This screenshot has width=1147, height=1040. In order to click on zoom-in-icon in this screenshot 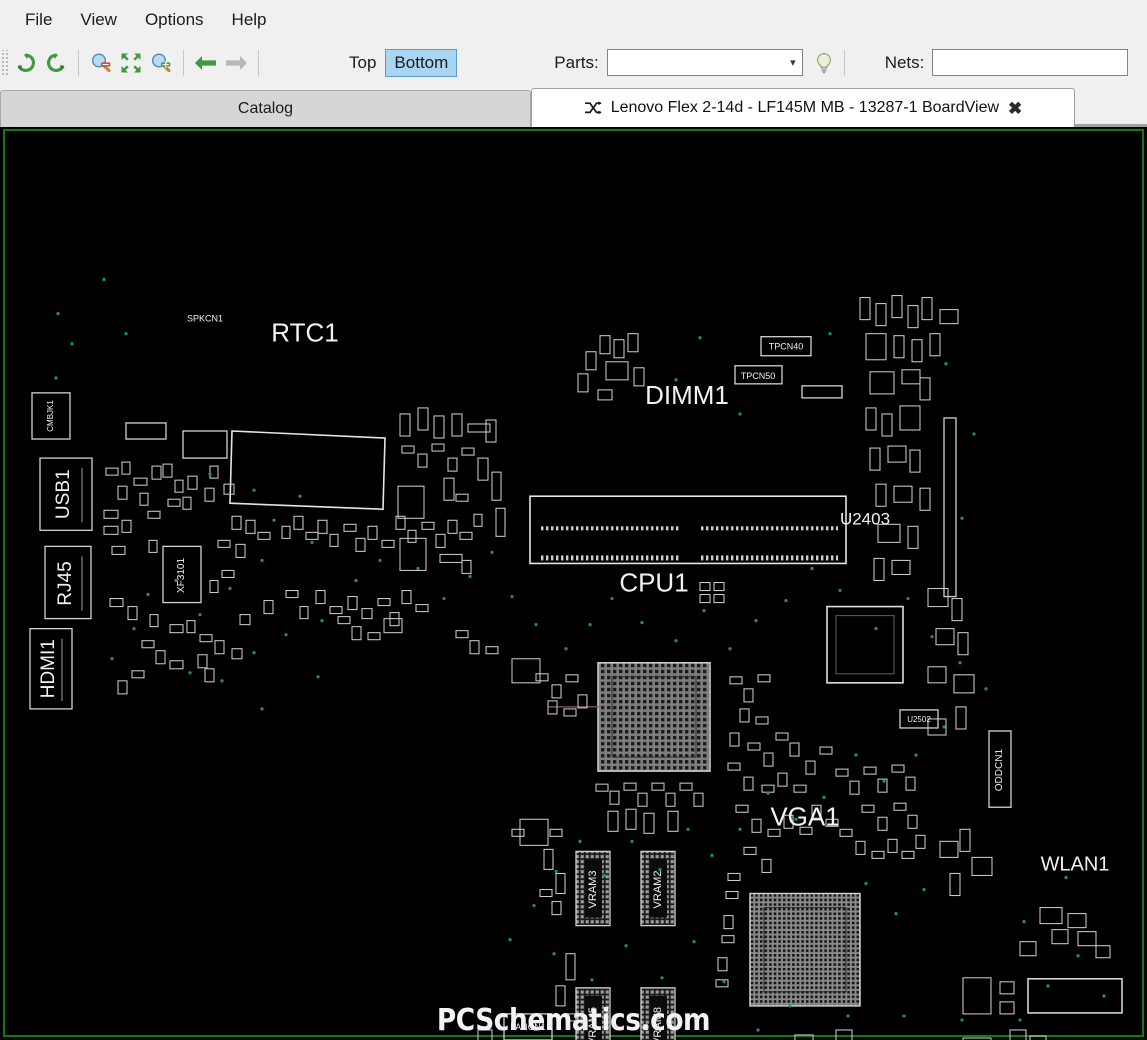, I will do `click(161, 62)`.